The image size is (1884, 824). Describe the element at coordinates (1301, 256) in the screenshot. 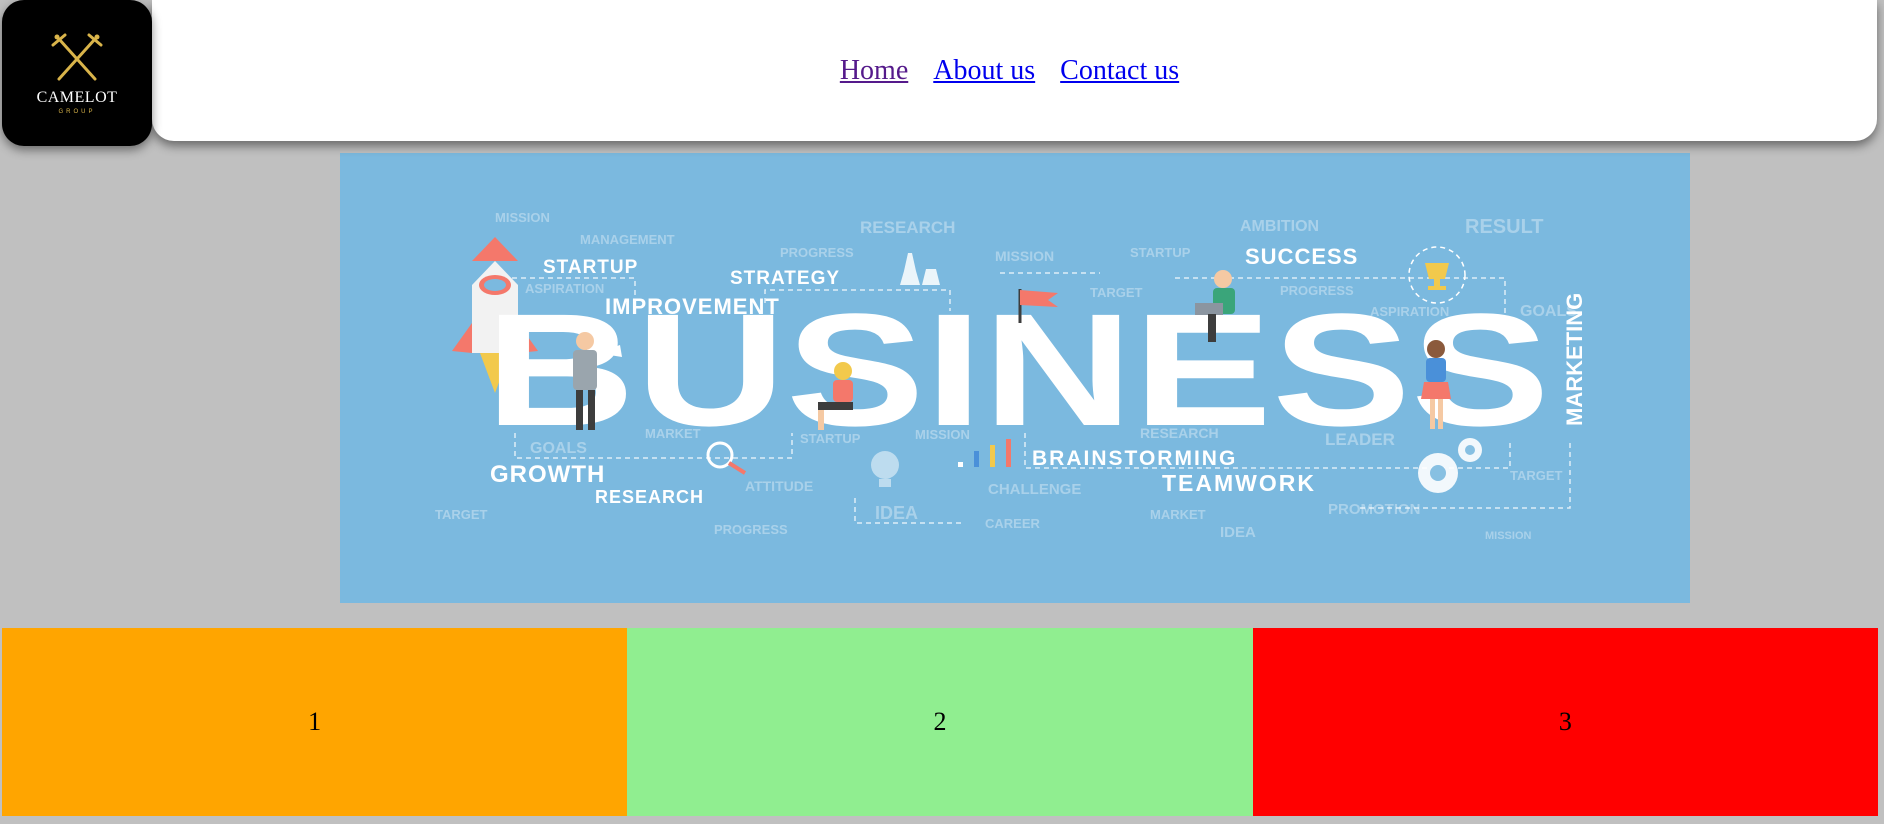

I see `word-success: SUCCESS` at that location.